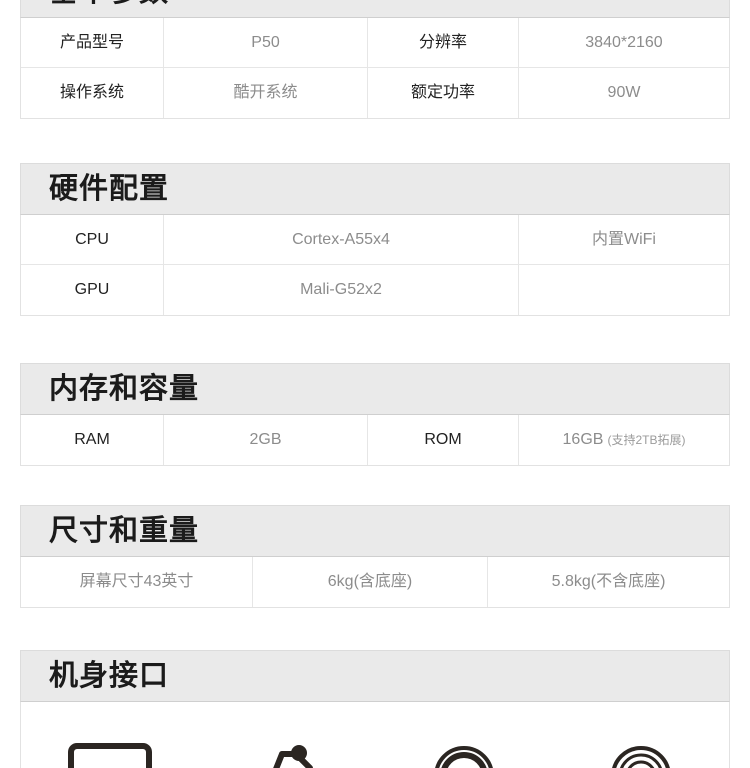 This screenshot has height=768, width=750. I want to click on table-row: 屏幕尺寸43英寸 6kg(含底座) 5.8kg(不含底座), so click(375, 582).